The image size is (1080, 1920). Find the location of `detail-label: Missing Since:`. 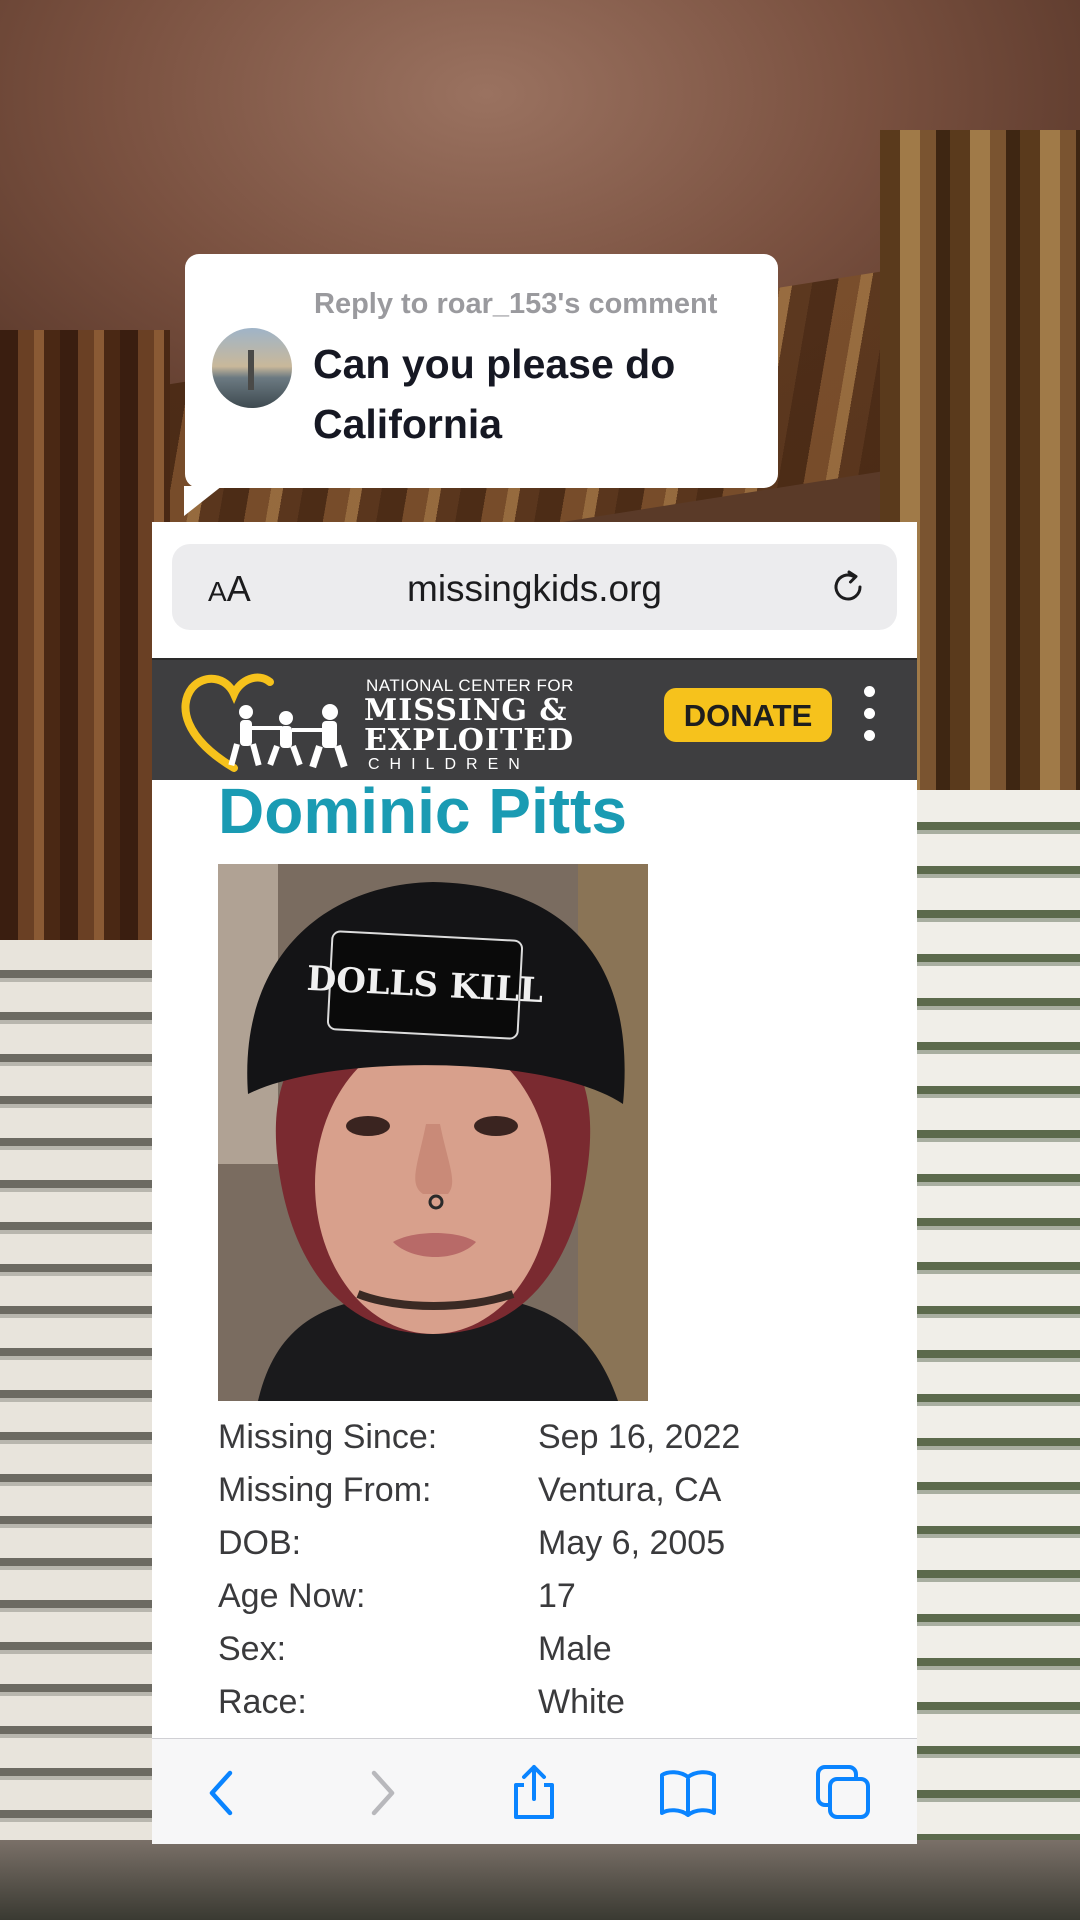

detail-label: Missing Since: is located at coordinates (328, 1437).